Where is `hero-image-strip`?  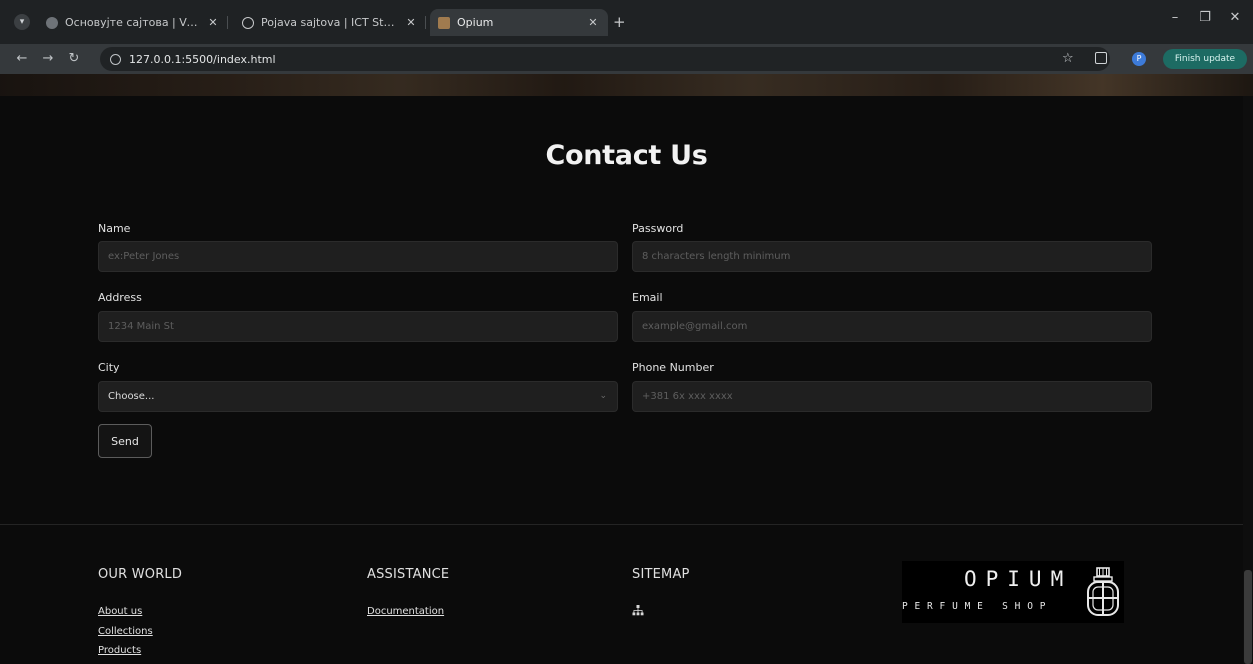 hero-image-strip is located at coordinates (626, 85).